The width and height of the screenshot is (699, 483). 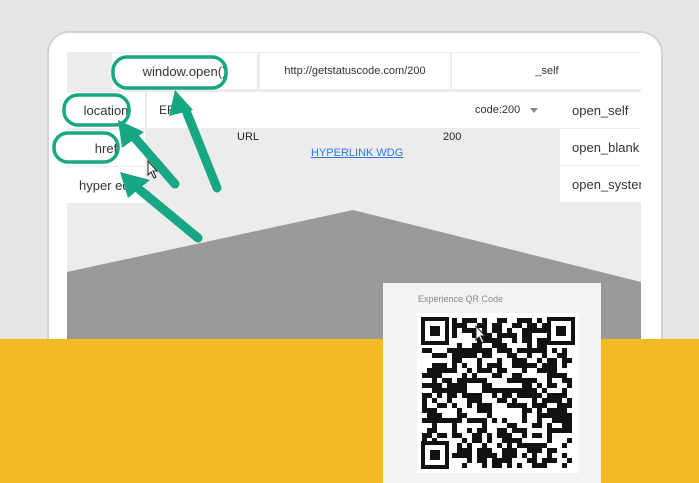 What do you see at coordinates (169, 110) in the screenshot?
I see `err-input-value: ERI` at bounding box center [169, 110].